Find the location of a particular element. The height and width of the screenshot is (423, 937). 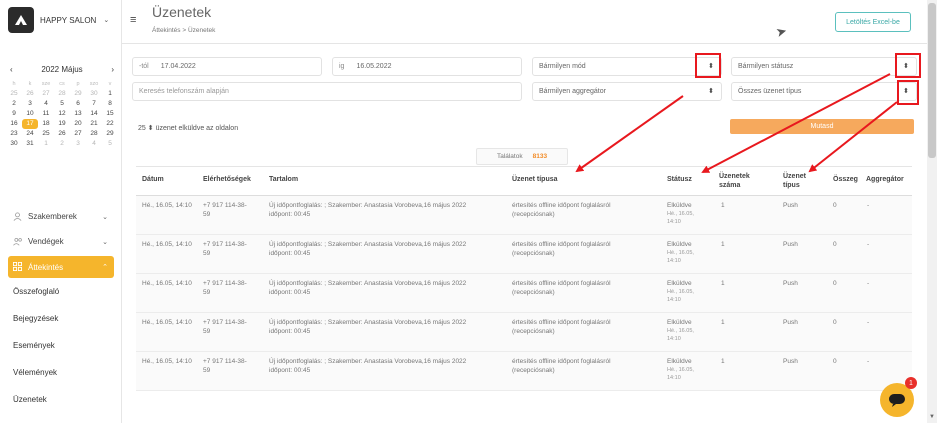

sidebar-subitem-events: Események is located at coordinates (61, 345).